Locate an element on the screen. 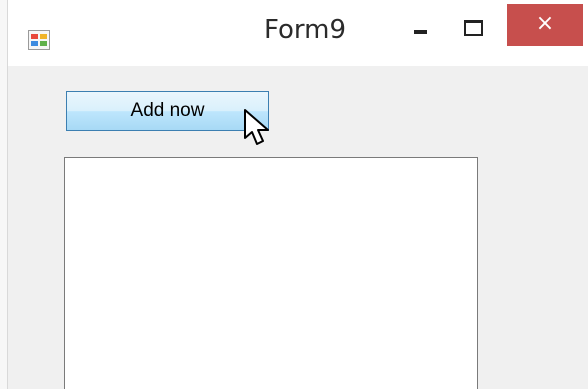  window-title: Form9 is located at coordinates (305, 30).